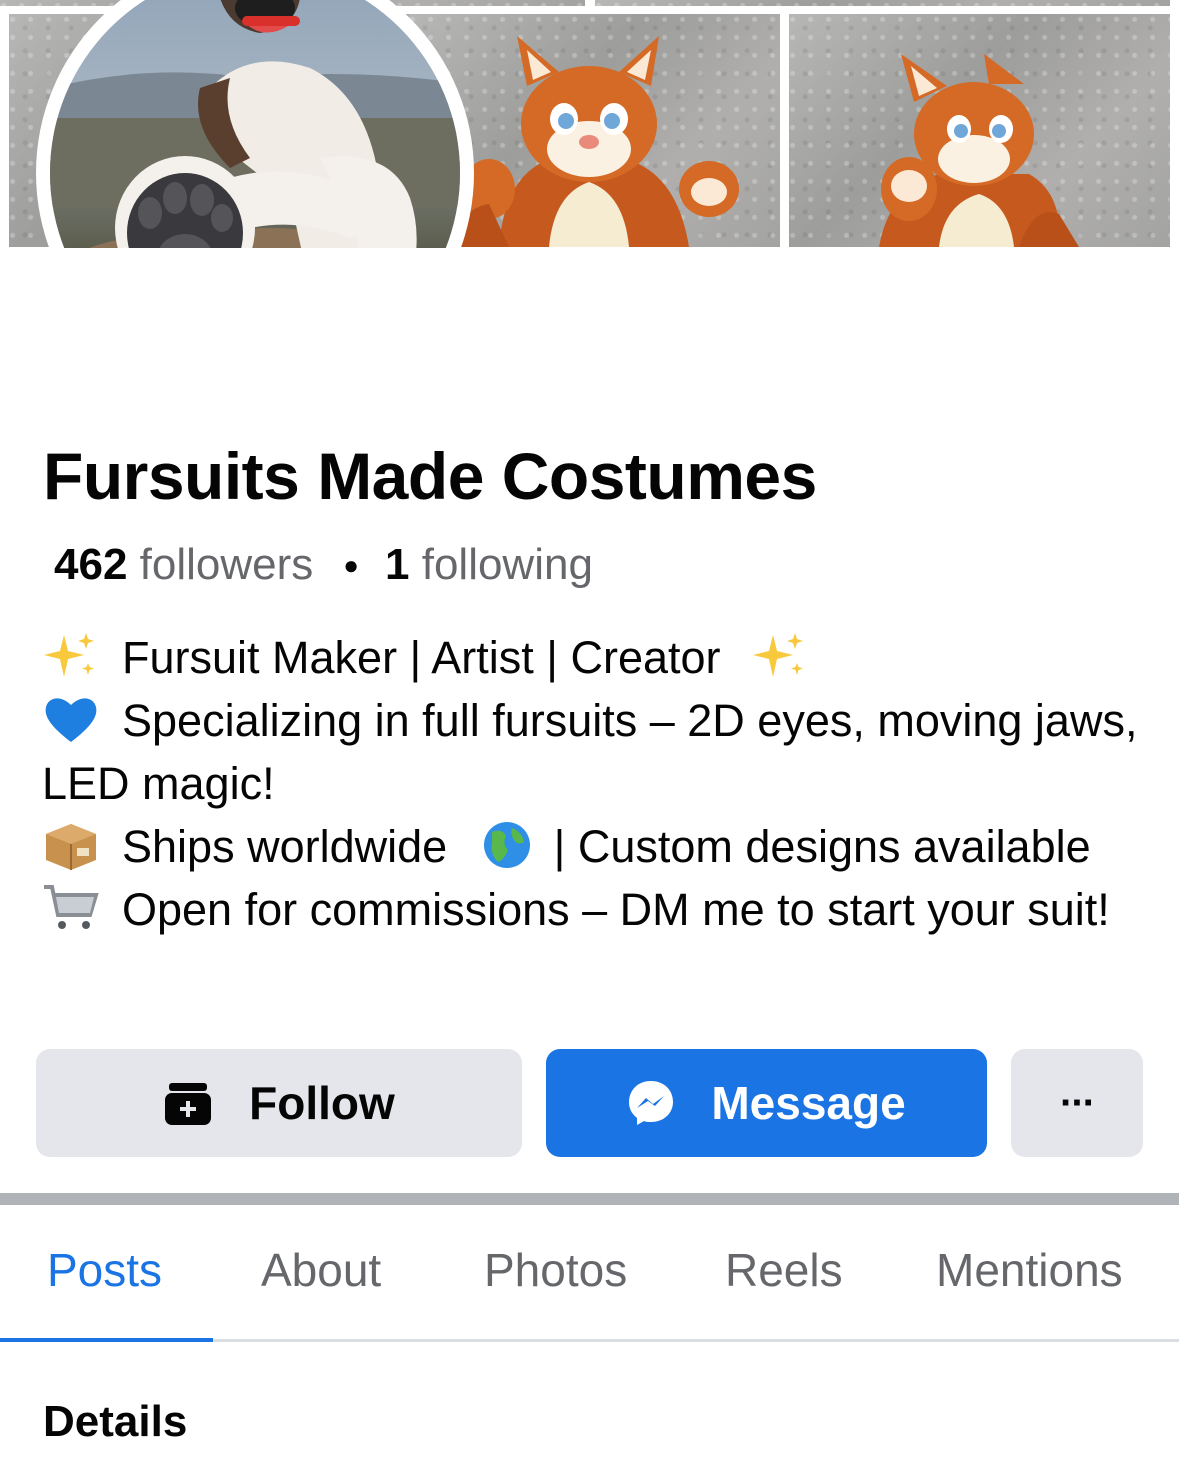 The image size is (1179, 1473). I want to click on profile-avatar, so click(255, 124).